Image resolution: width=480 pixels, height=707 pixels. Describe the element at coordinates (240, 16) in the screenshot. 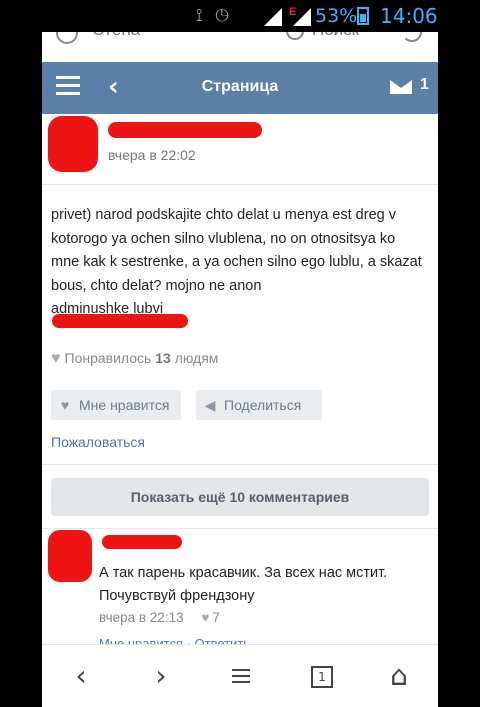

I see `status-bar: ⟟ ◷ E 53% 14:06` at that location.